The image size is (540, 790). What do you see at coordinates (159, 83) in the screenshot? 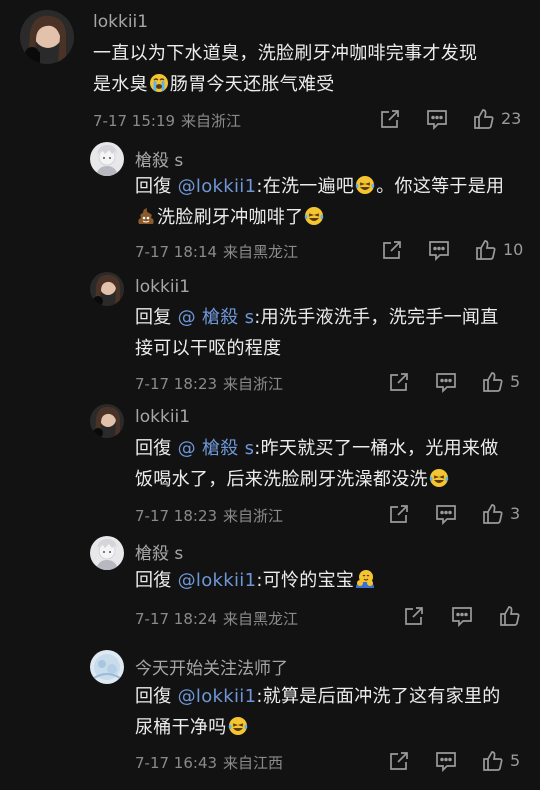
I see `crying-face-emoji` at bounding box center [159, 83].